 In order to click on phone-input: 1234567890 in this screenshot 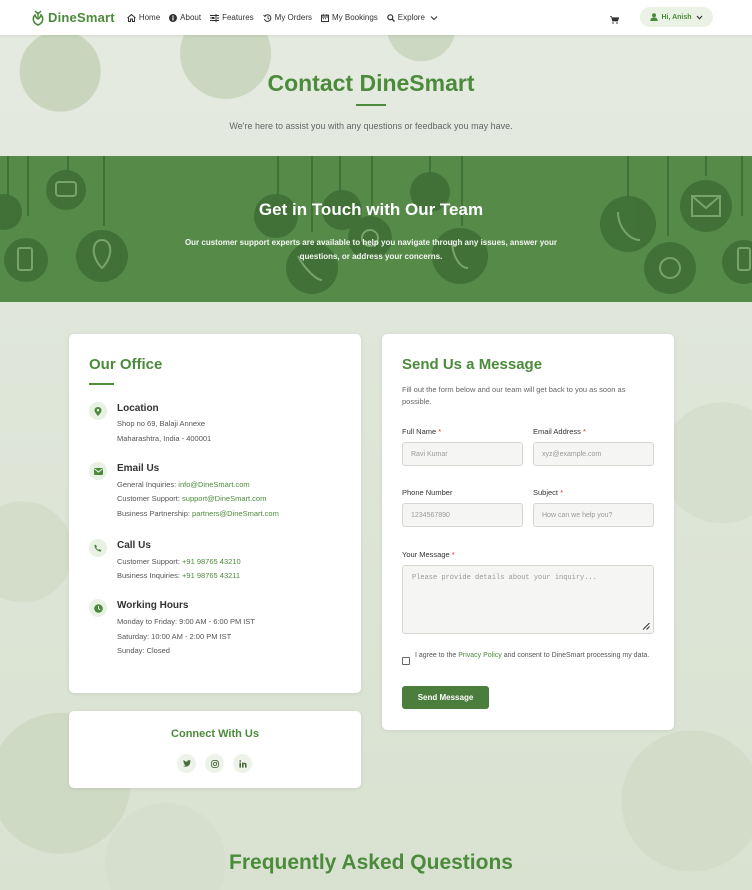, I will do `click(462, 515)`.